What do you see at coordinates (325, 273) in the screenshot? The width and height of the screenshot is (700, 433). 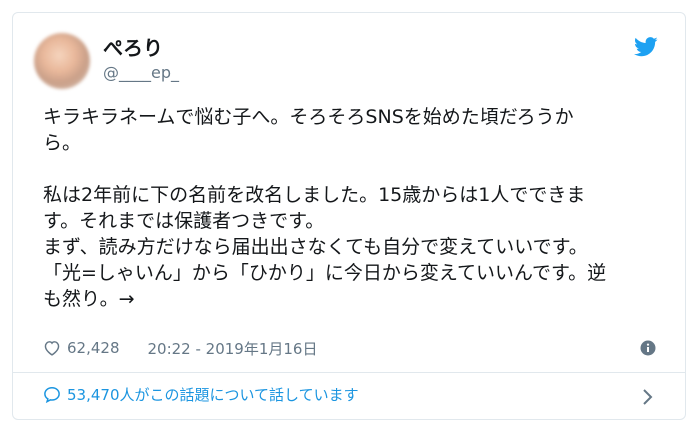 I see `tweet-line: 「光=しゃいん」から「ひかり」に今日から変えていいんです。逆` at bounding box center [325, 273].